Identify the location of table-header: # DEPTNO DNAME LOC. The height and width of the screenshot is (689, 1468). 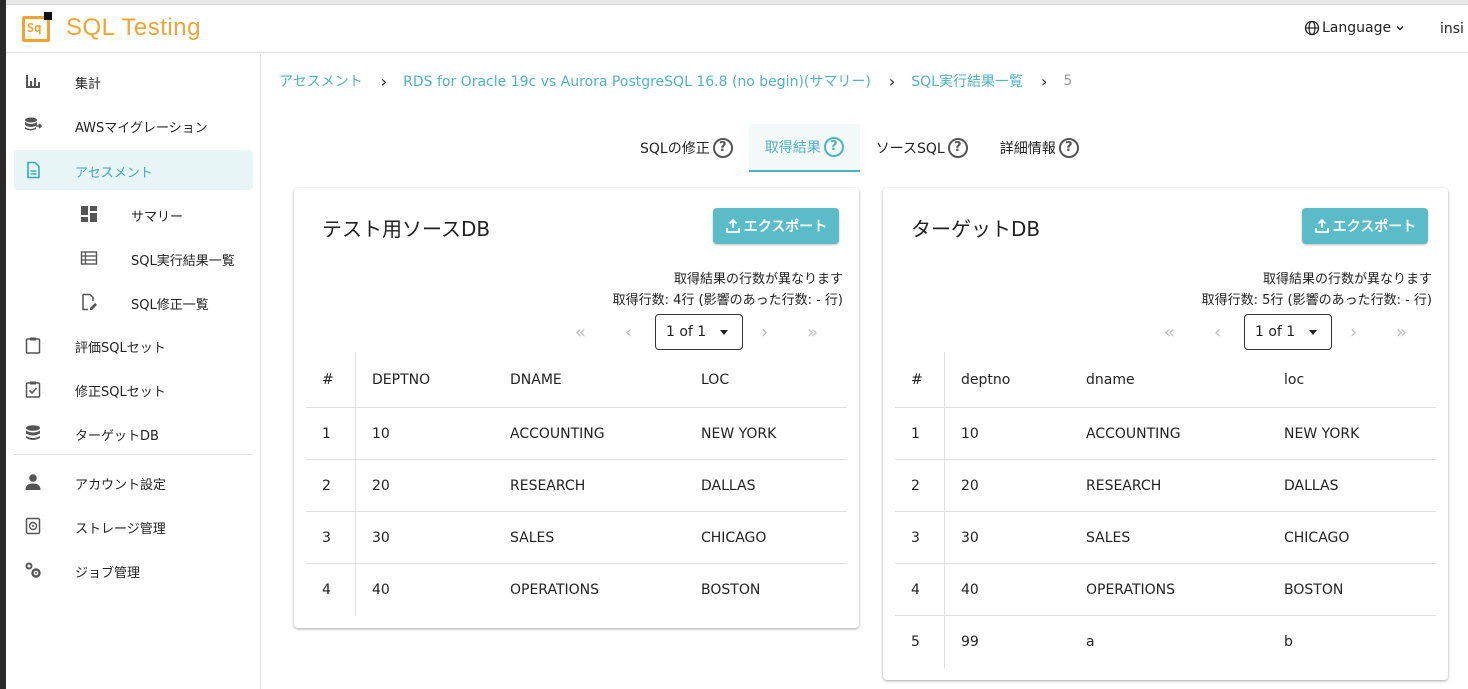
(576, 380).